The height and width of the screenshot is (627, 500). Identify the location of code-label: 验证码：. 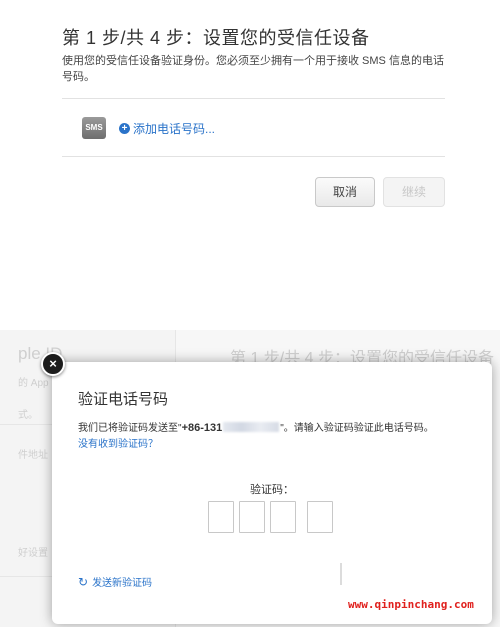
(272, 490).